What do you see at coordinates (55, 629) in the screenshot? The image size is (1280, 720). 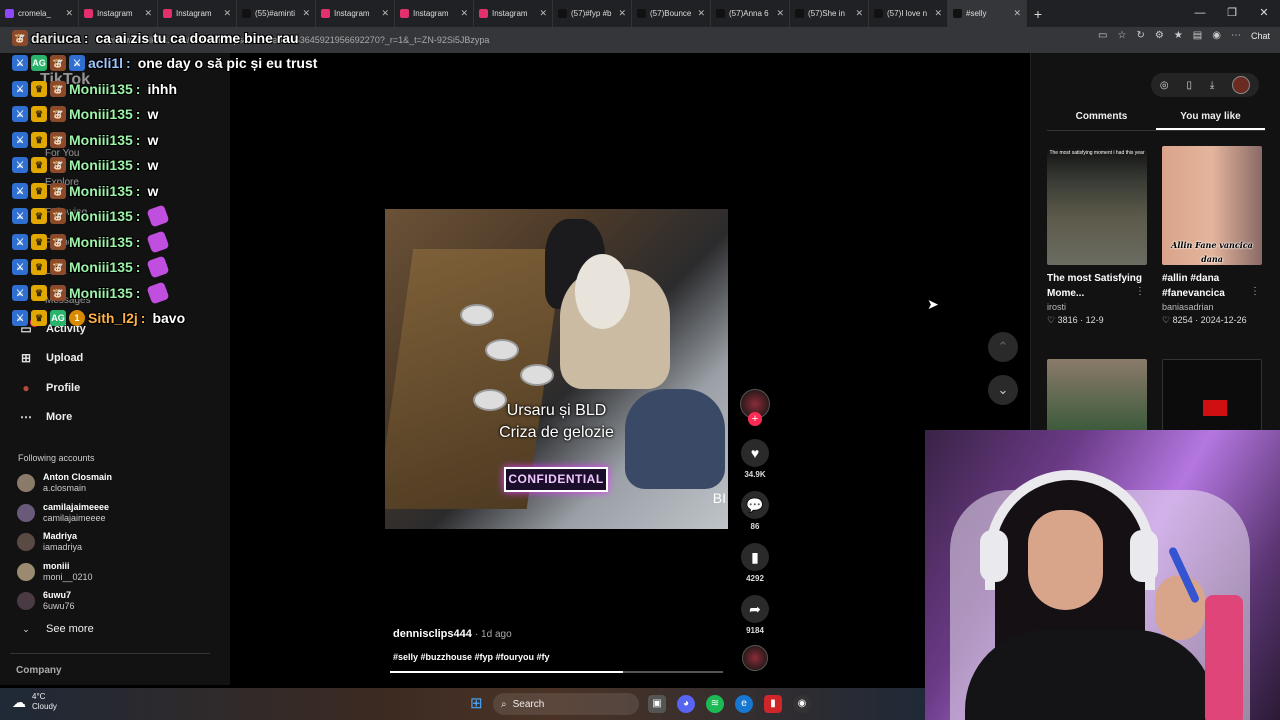 I see `see-more-button: ⌄ See more` at bounding box center [55, 629].